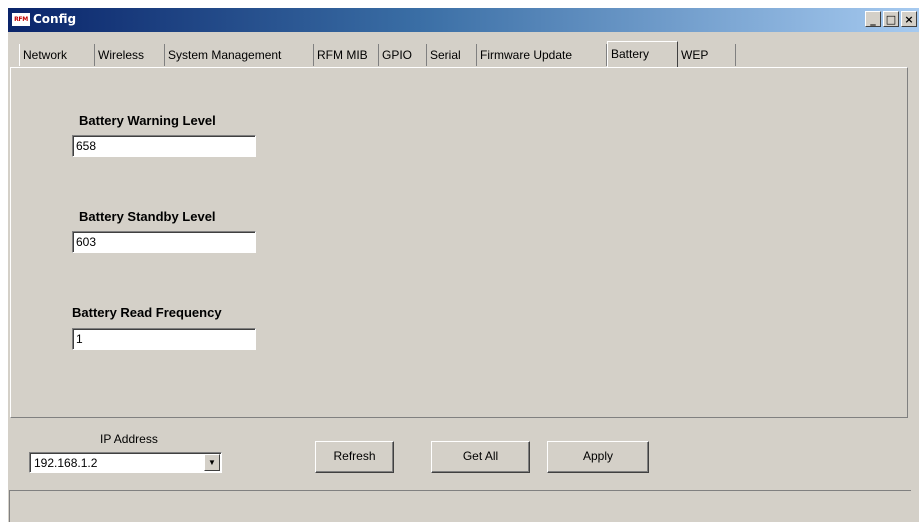 Image resolution: width=919 pixels, height=522 pixels. I want to click on ip-address-value: 192.168.1.2, so click(66, 463).